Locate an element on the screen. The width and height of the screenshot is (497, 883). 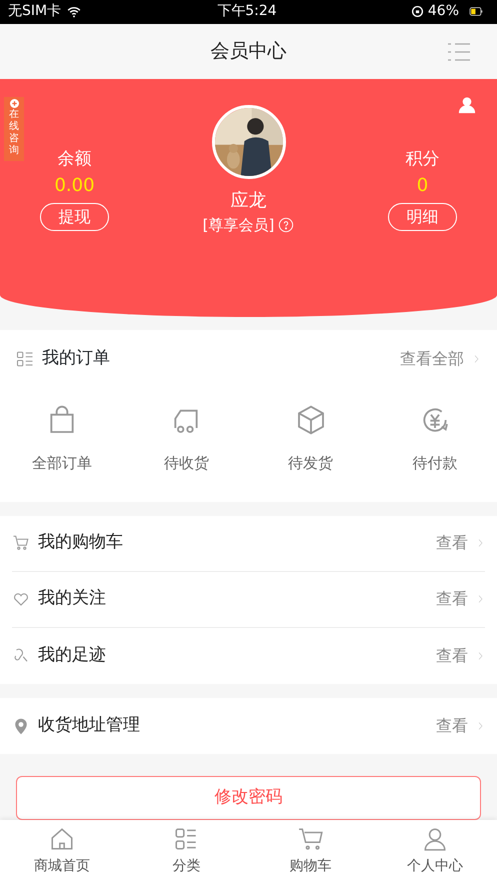
menu-row: 我的购物车 查看 is located at coordinates (248, 544).